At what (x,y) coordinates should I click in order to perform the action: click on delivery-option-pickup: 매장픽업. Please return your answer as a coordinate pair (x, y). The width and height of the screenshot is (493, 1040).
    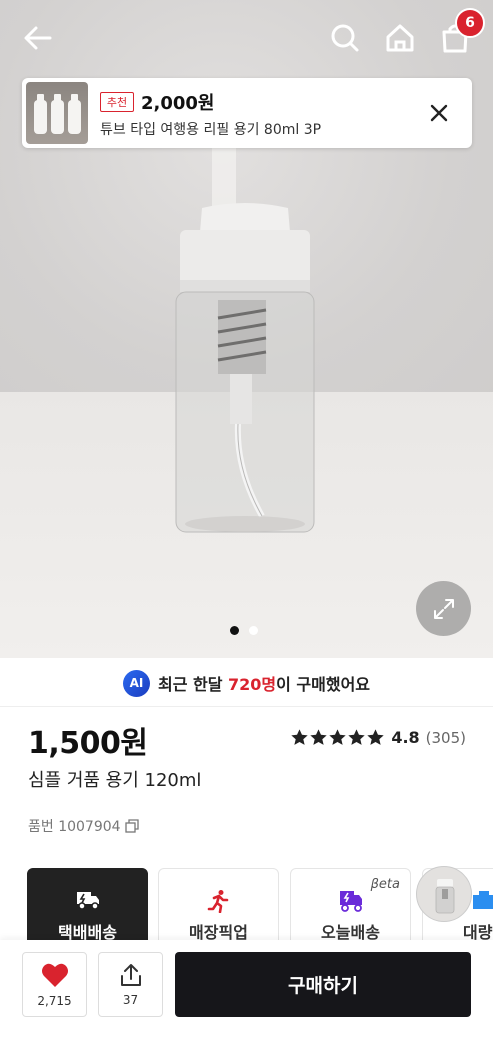
    Looking at the image, I should click on (218, 905).